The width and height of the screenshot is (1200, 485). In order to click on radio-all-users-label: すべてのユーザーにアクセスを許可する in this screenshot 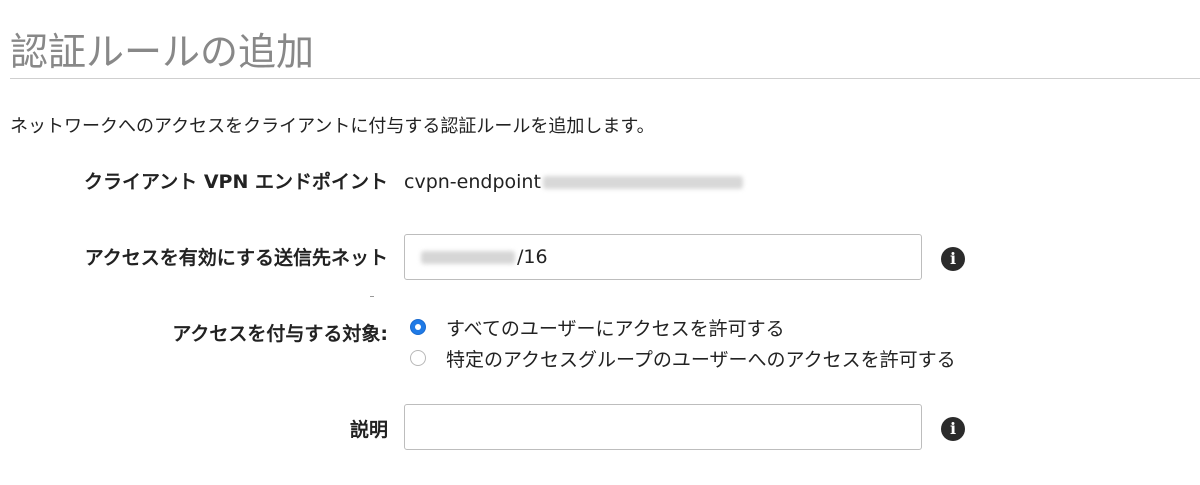, I will do `click(615, 327)`.